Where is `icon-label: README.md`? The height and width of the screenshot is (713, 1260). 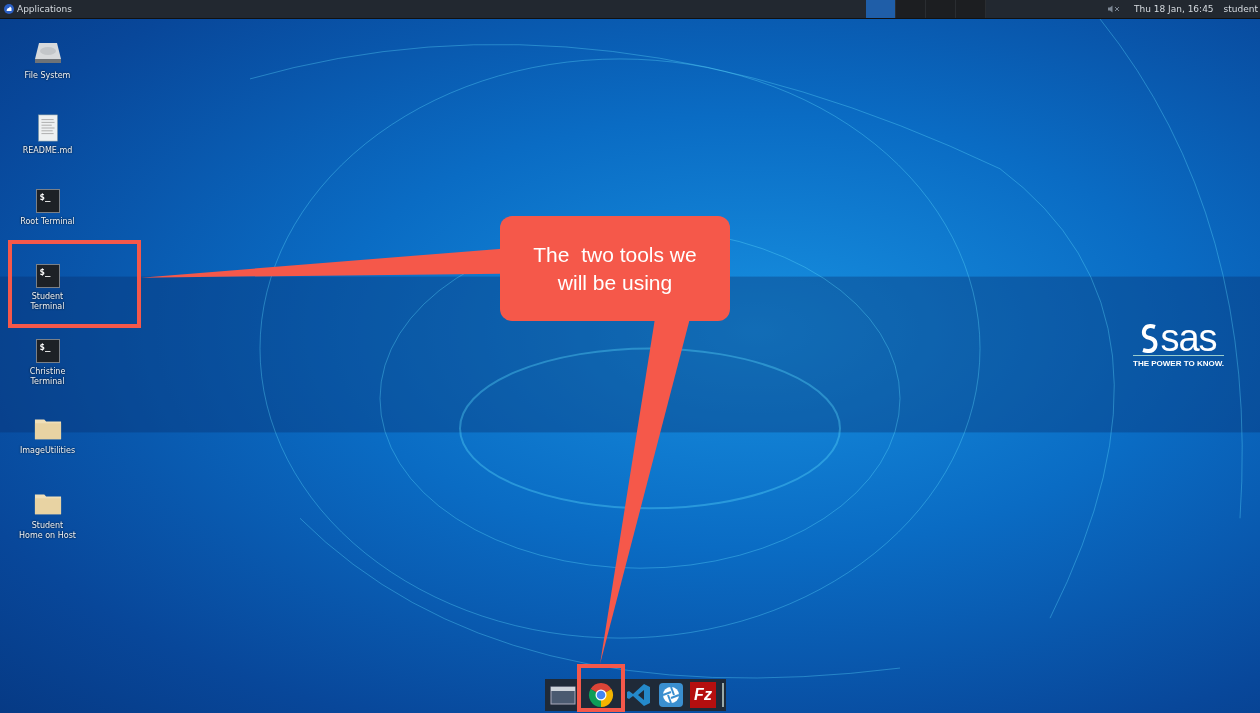 icon-label: README.md is located at coordinates (47, 151).